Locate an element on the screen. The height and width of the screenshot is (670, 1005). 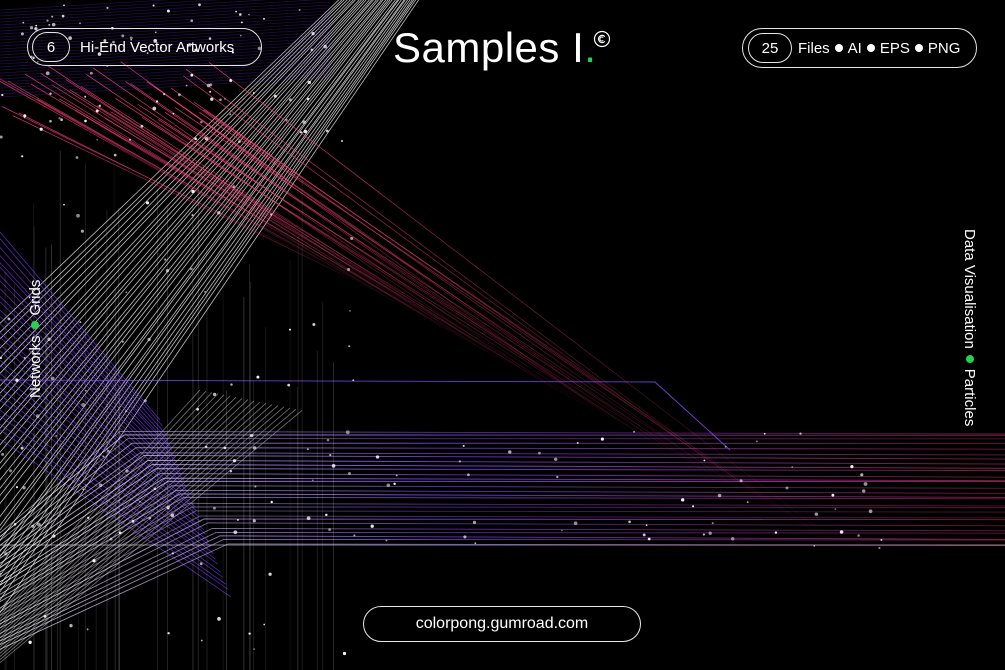
green-bullet-icon is located at coordinates (970, 358).